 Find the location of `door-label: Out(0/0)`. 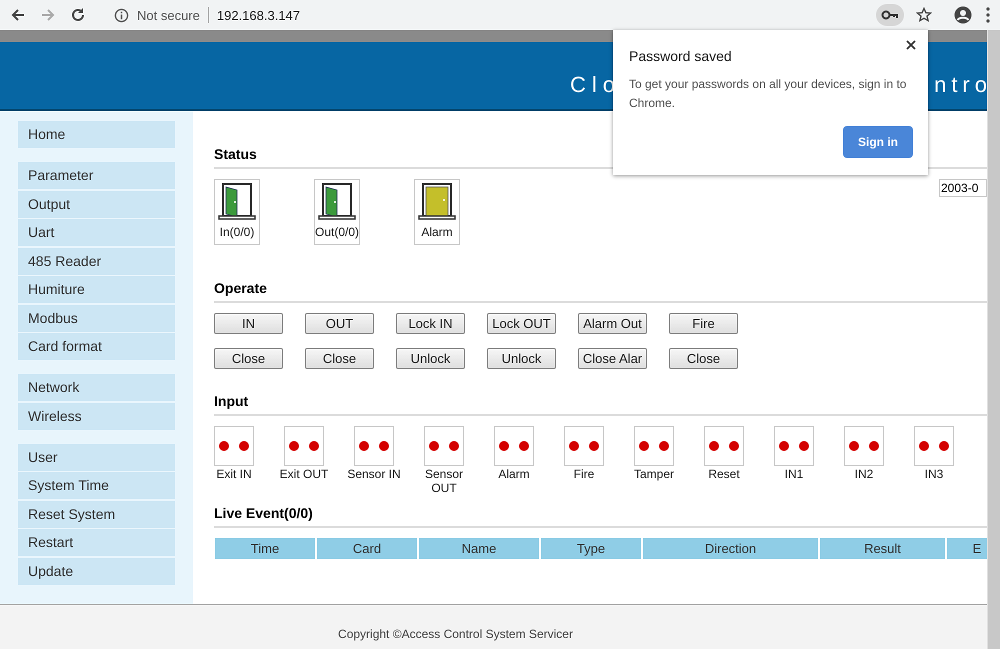

door-label: Out(0/0) is located at coordinates (337, 232).